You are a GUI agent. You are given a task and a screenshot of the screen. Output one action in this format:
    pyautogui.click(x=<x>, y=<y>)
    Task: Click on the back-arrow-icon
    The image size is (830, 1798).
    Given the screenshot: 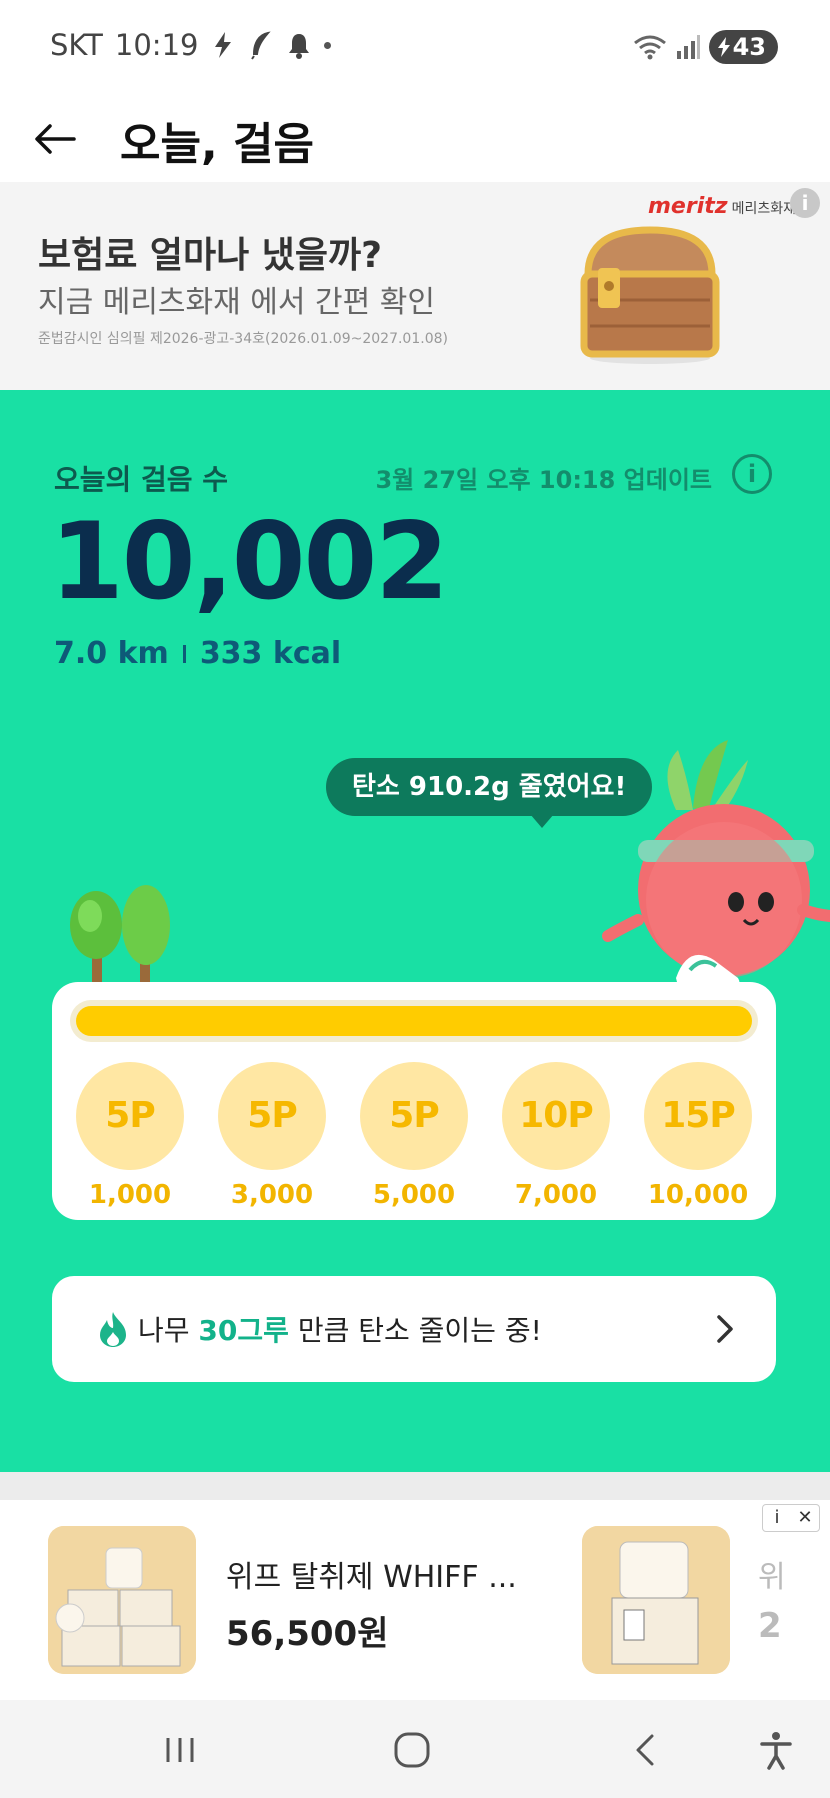 What is the action you would take?
    pyautogui.click(x=55, y=139)
    